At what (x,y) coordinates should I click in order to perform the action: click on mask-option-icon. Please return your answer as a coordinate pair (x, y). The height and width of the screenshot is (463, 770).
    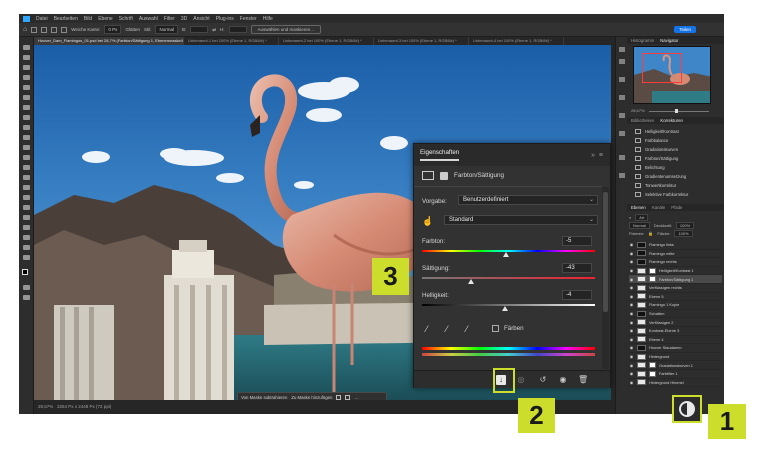
    Looking at the image, I should click on (339, 397).